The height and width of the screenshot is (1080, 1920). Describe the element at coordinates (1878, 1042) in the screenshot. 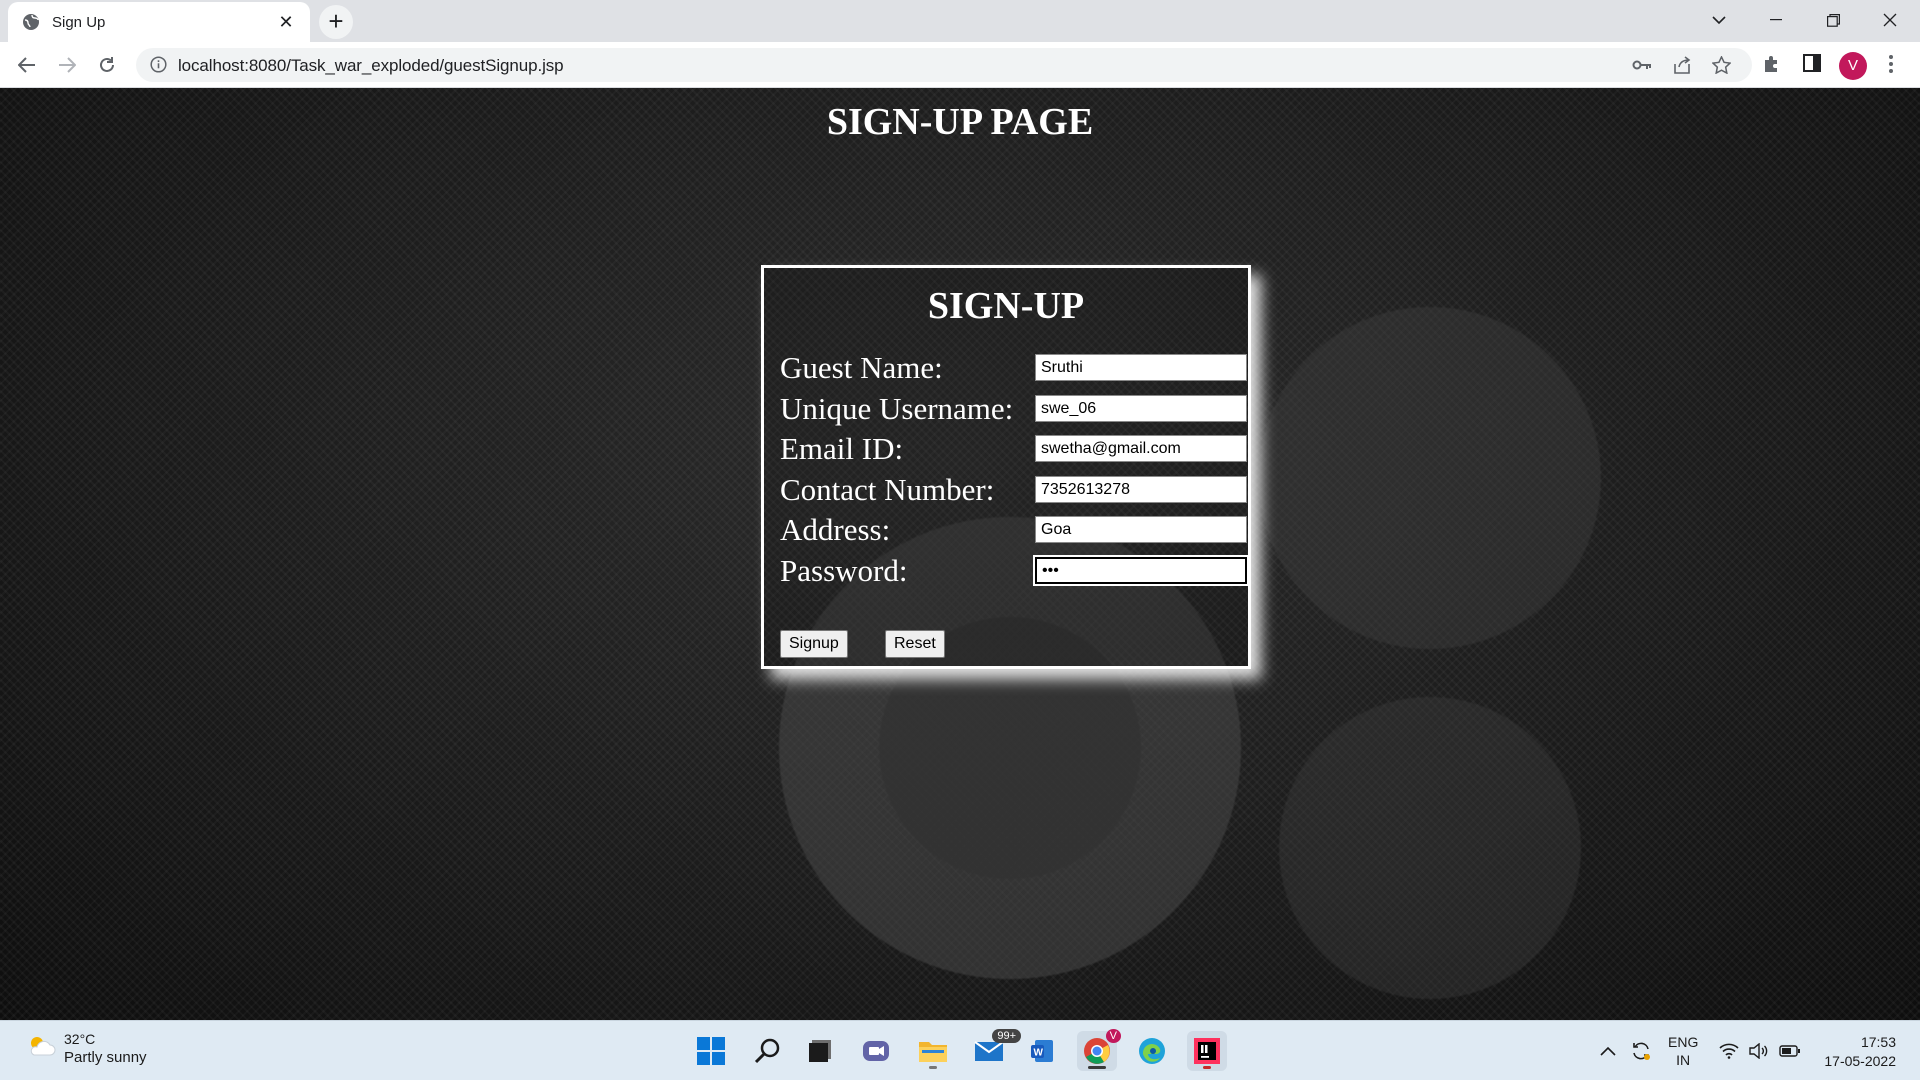

I see `clock-time: 17:53` at that location.